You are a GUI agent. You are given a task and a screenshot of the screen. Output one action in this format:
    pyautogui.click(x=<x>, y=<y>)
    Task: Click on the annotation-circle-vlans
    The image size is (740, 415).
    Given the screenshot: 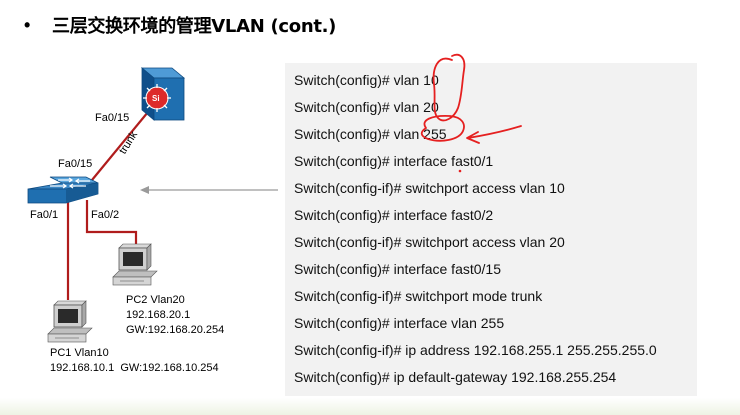 What is the action you would take?
    pyautogui.click(x=449, y=87)
    